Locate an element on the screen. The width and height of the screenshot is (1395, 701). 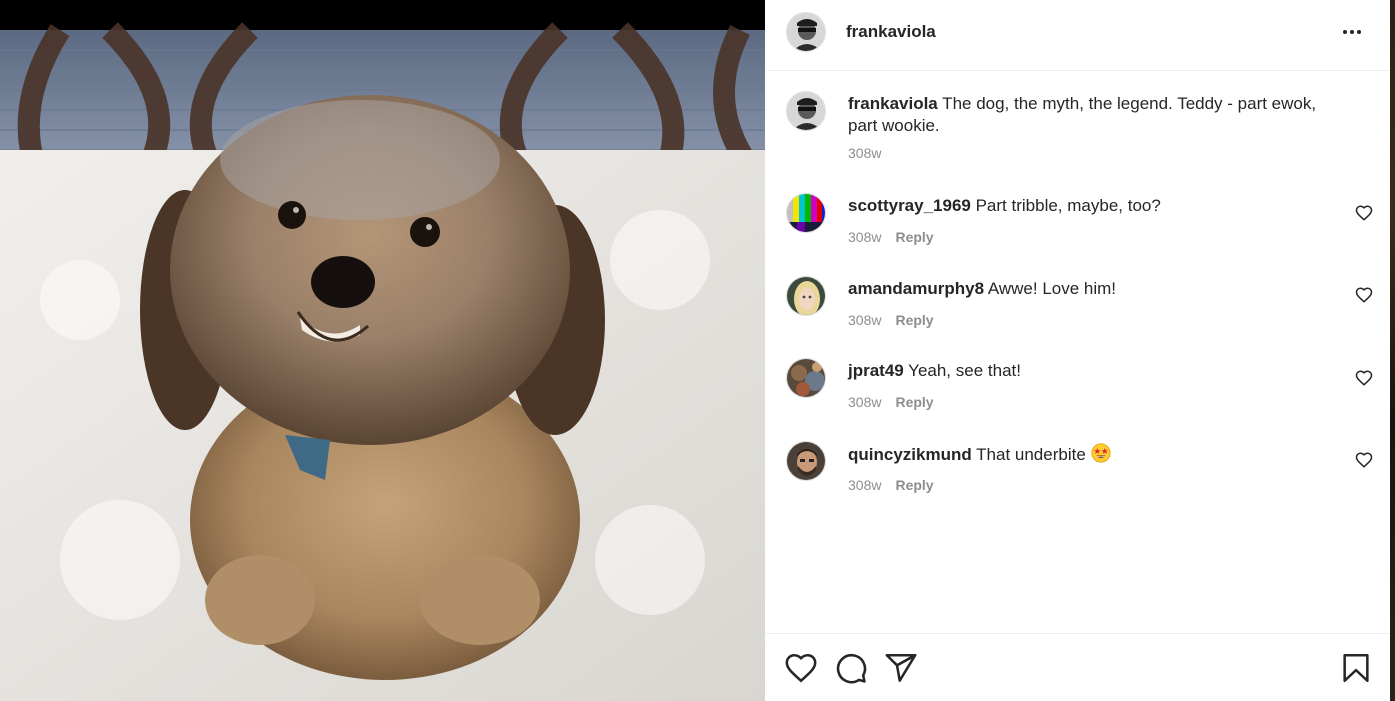
more-options-button is located at coordinates (1352, 32).